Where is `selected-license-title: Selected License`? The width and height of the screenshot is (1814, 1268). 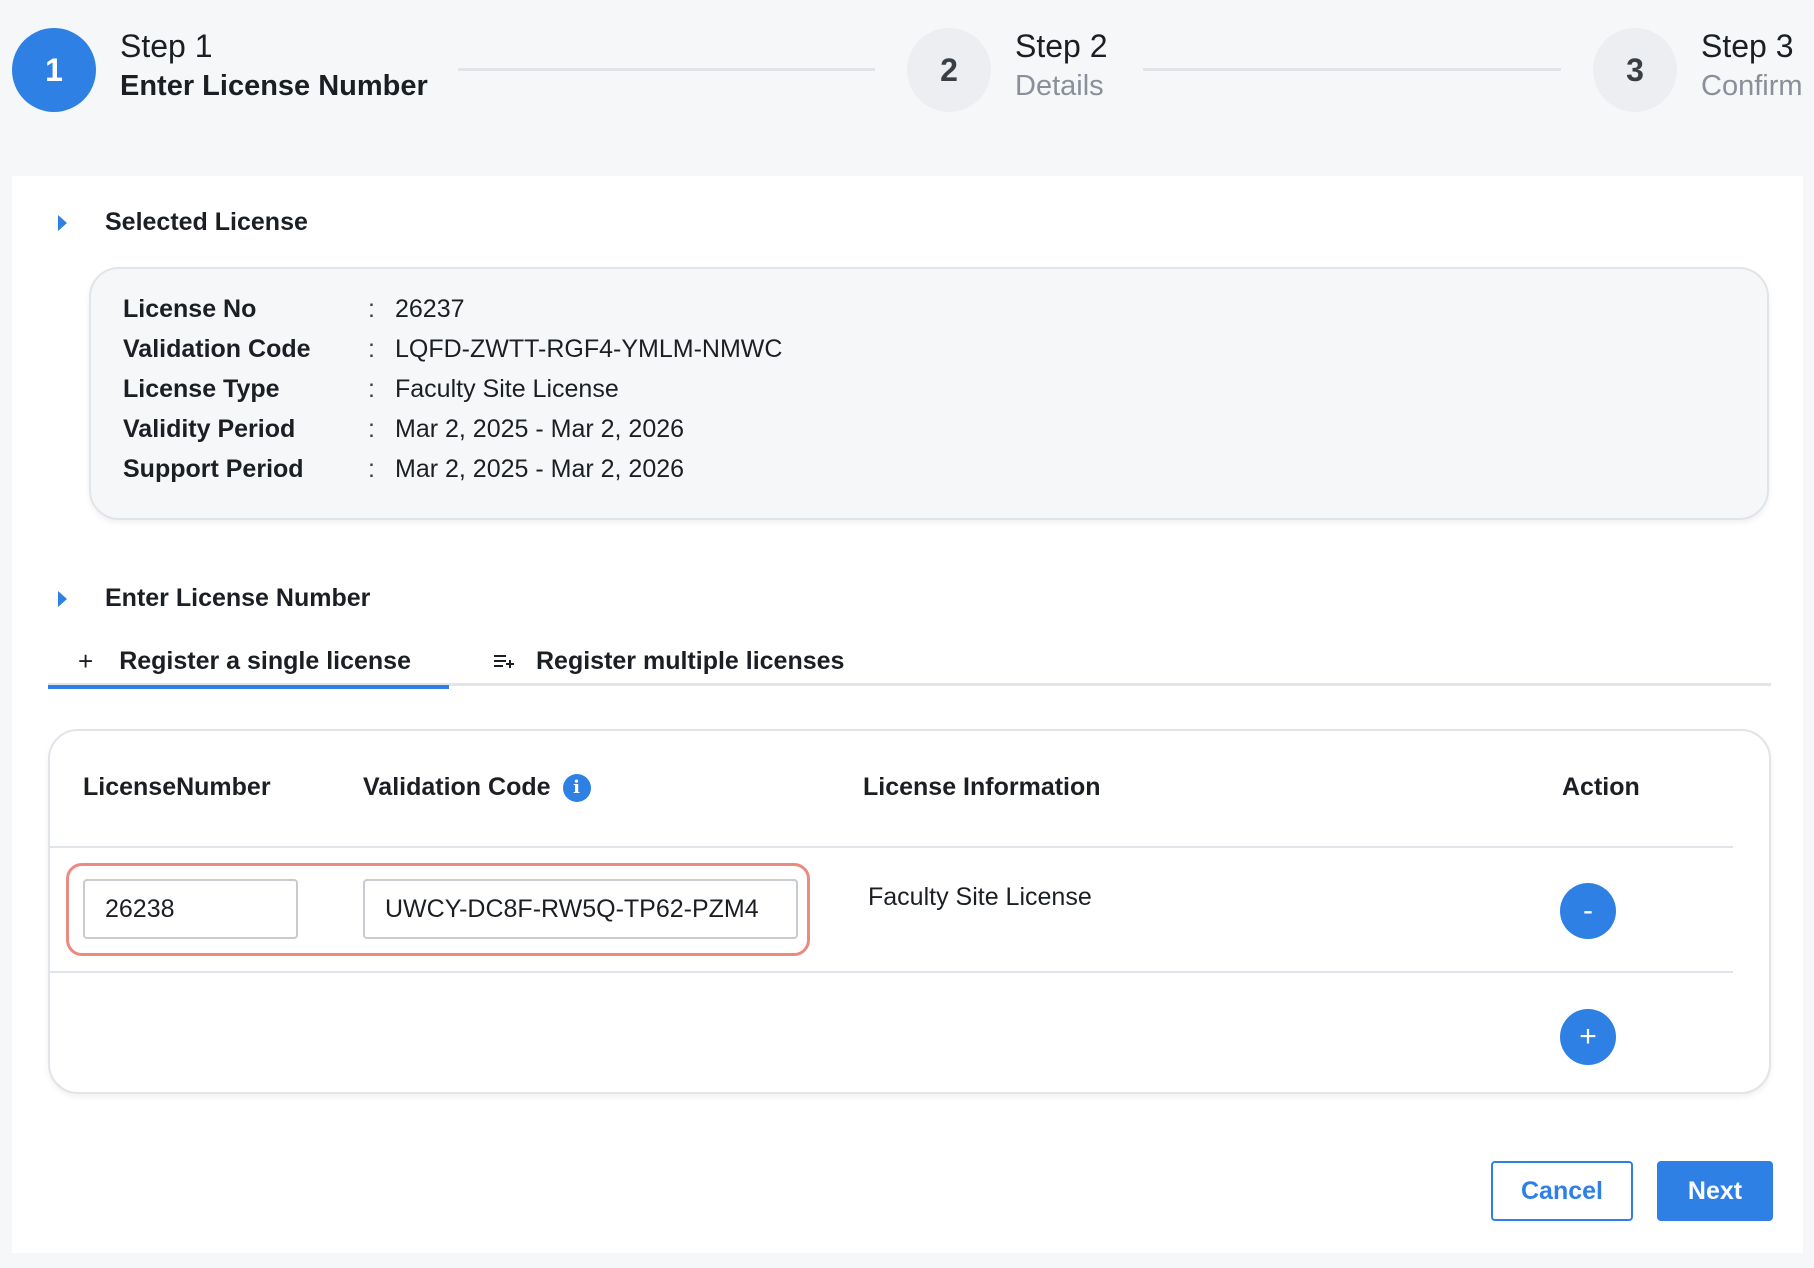 selected-license-title: Selected License is located at coordinates (206, 222).